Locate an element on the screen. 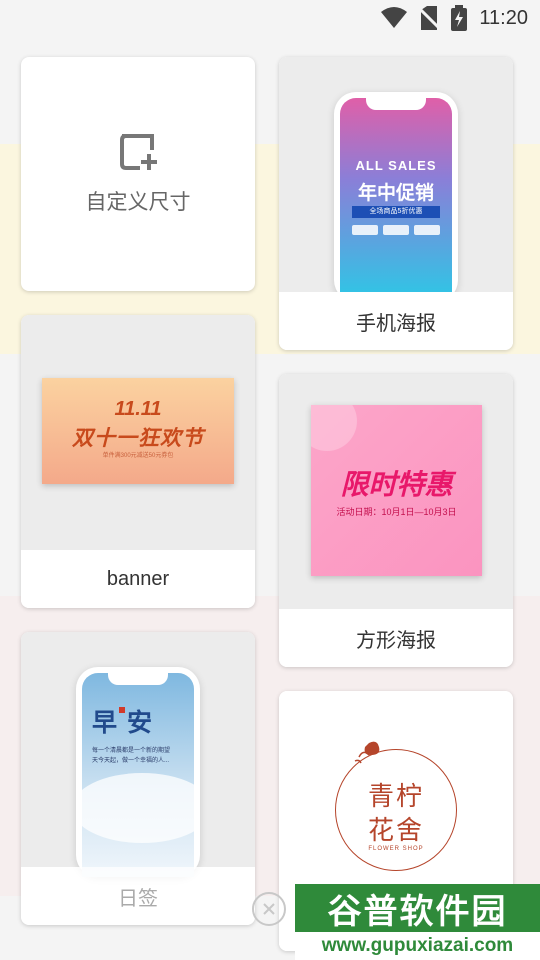 This screenshot has height=960, width=540. square-preview-title: 限时特惠 is located at coordinates (396, 484).